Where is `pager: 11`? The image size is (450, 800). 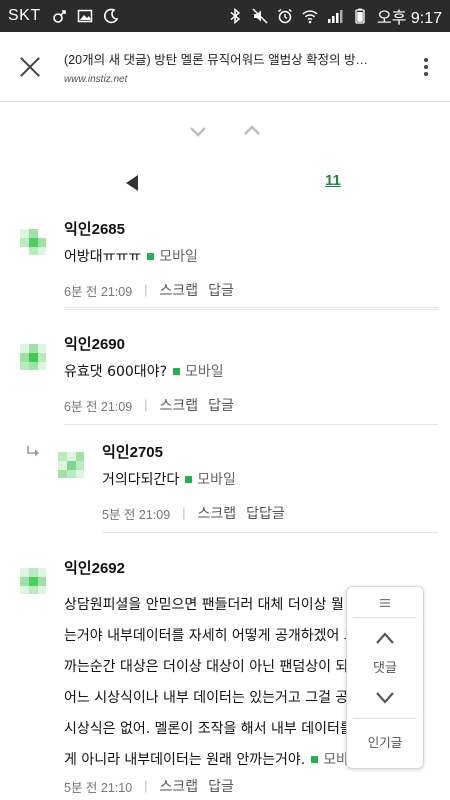 pager: 11 is located at coordinates (225, 185).